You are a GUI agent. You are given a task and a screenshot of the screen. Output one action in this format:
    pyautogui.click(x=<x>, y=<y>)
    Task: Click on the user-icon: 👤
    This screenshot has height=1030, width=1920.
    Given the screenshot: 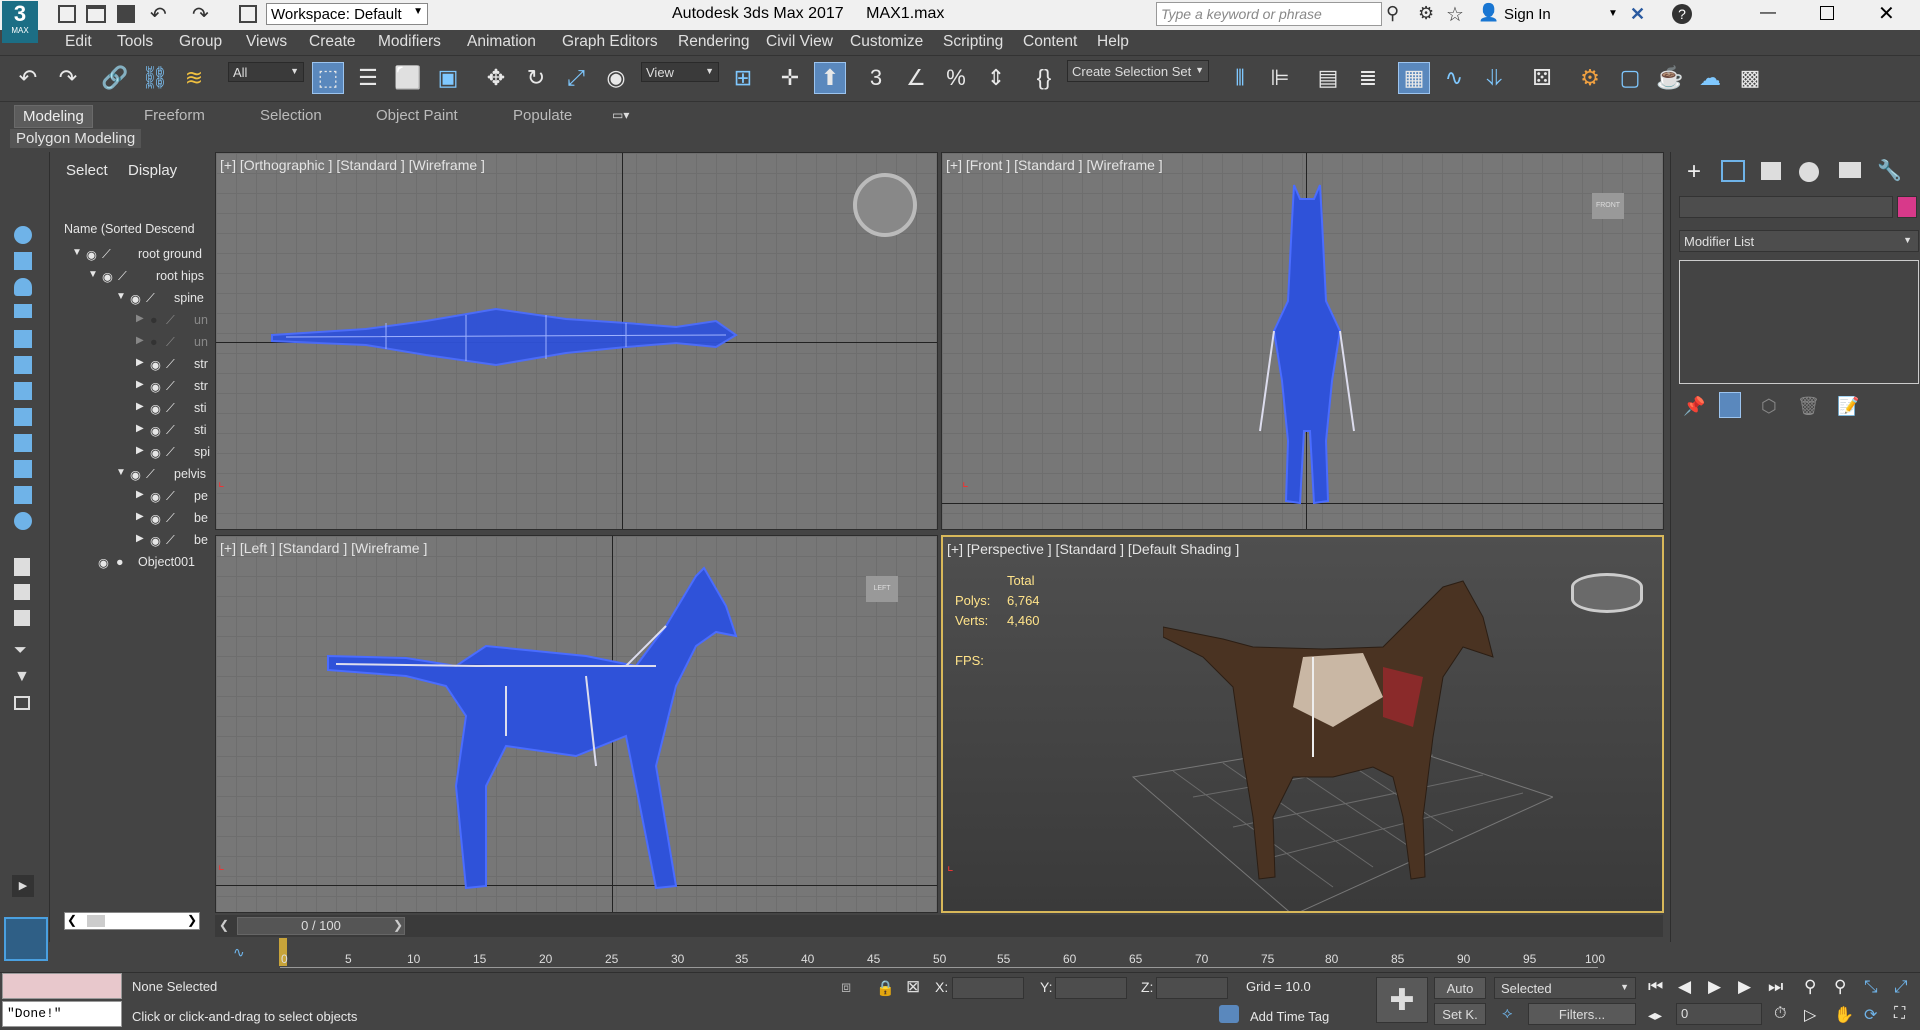 What is the action you would take?
    pyautogui.click(x=1488, y=13)
    